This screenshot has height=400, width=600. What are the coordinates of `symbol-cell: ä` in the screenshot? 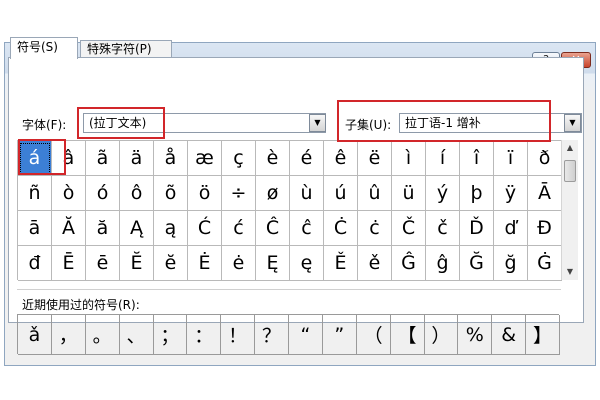 It's located at (137, 158).